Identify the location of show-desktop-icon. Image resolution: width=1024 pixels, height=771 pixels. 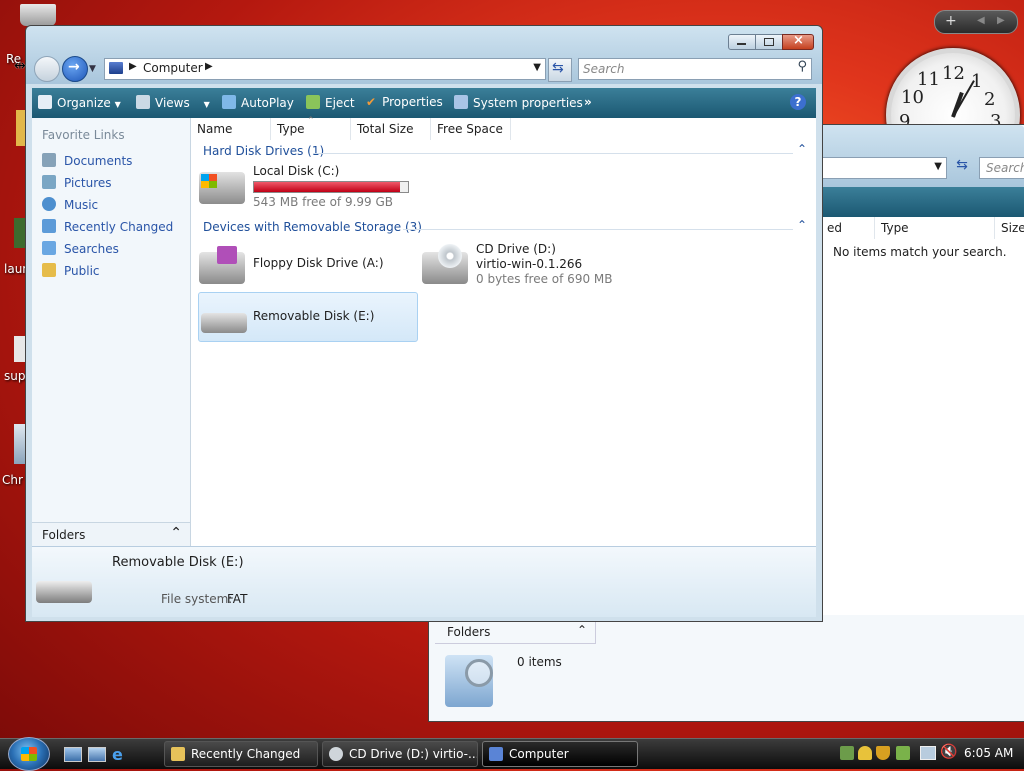
(73, 754).